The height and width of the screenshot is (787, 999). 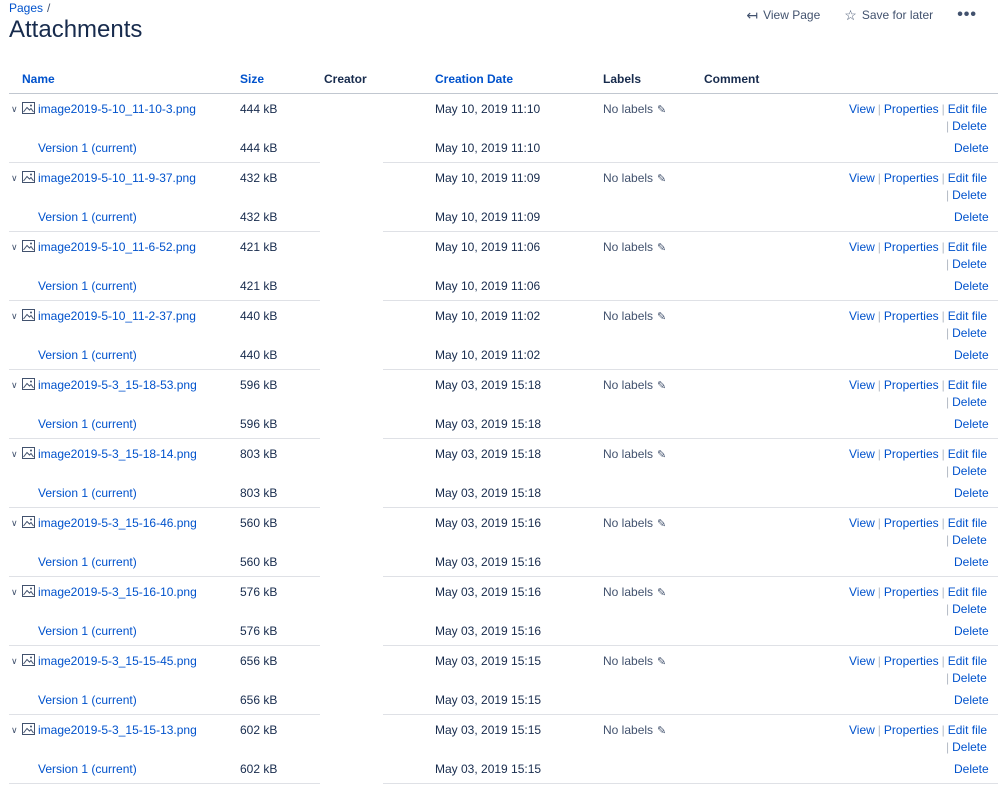 What do you see at coordinates (117, 730) in the screenshot?
I see `attachment-filename-link: image2019-5-3_15-15-13.png` at bounding box center [117, 730].